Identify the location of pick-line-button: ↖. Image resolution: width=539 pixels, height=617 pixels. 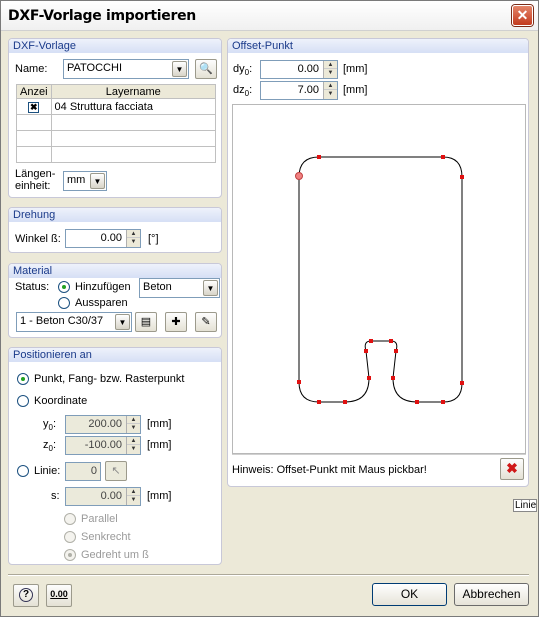
(116, 471).